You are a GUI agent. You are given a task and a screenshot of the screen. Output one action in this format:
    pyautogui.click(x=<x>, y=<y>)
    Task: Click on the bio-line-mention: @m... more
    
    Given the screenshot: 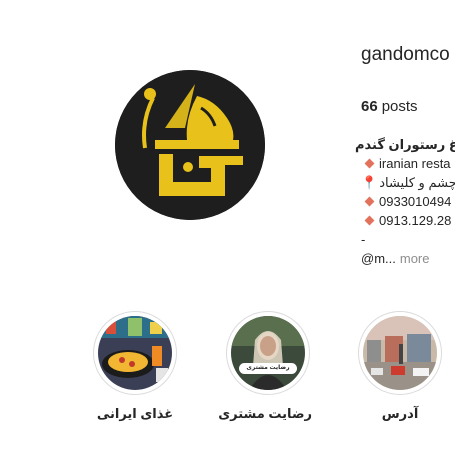 What is the action you would take?
    pyautogui.click(x=408, y=258)
    